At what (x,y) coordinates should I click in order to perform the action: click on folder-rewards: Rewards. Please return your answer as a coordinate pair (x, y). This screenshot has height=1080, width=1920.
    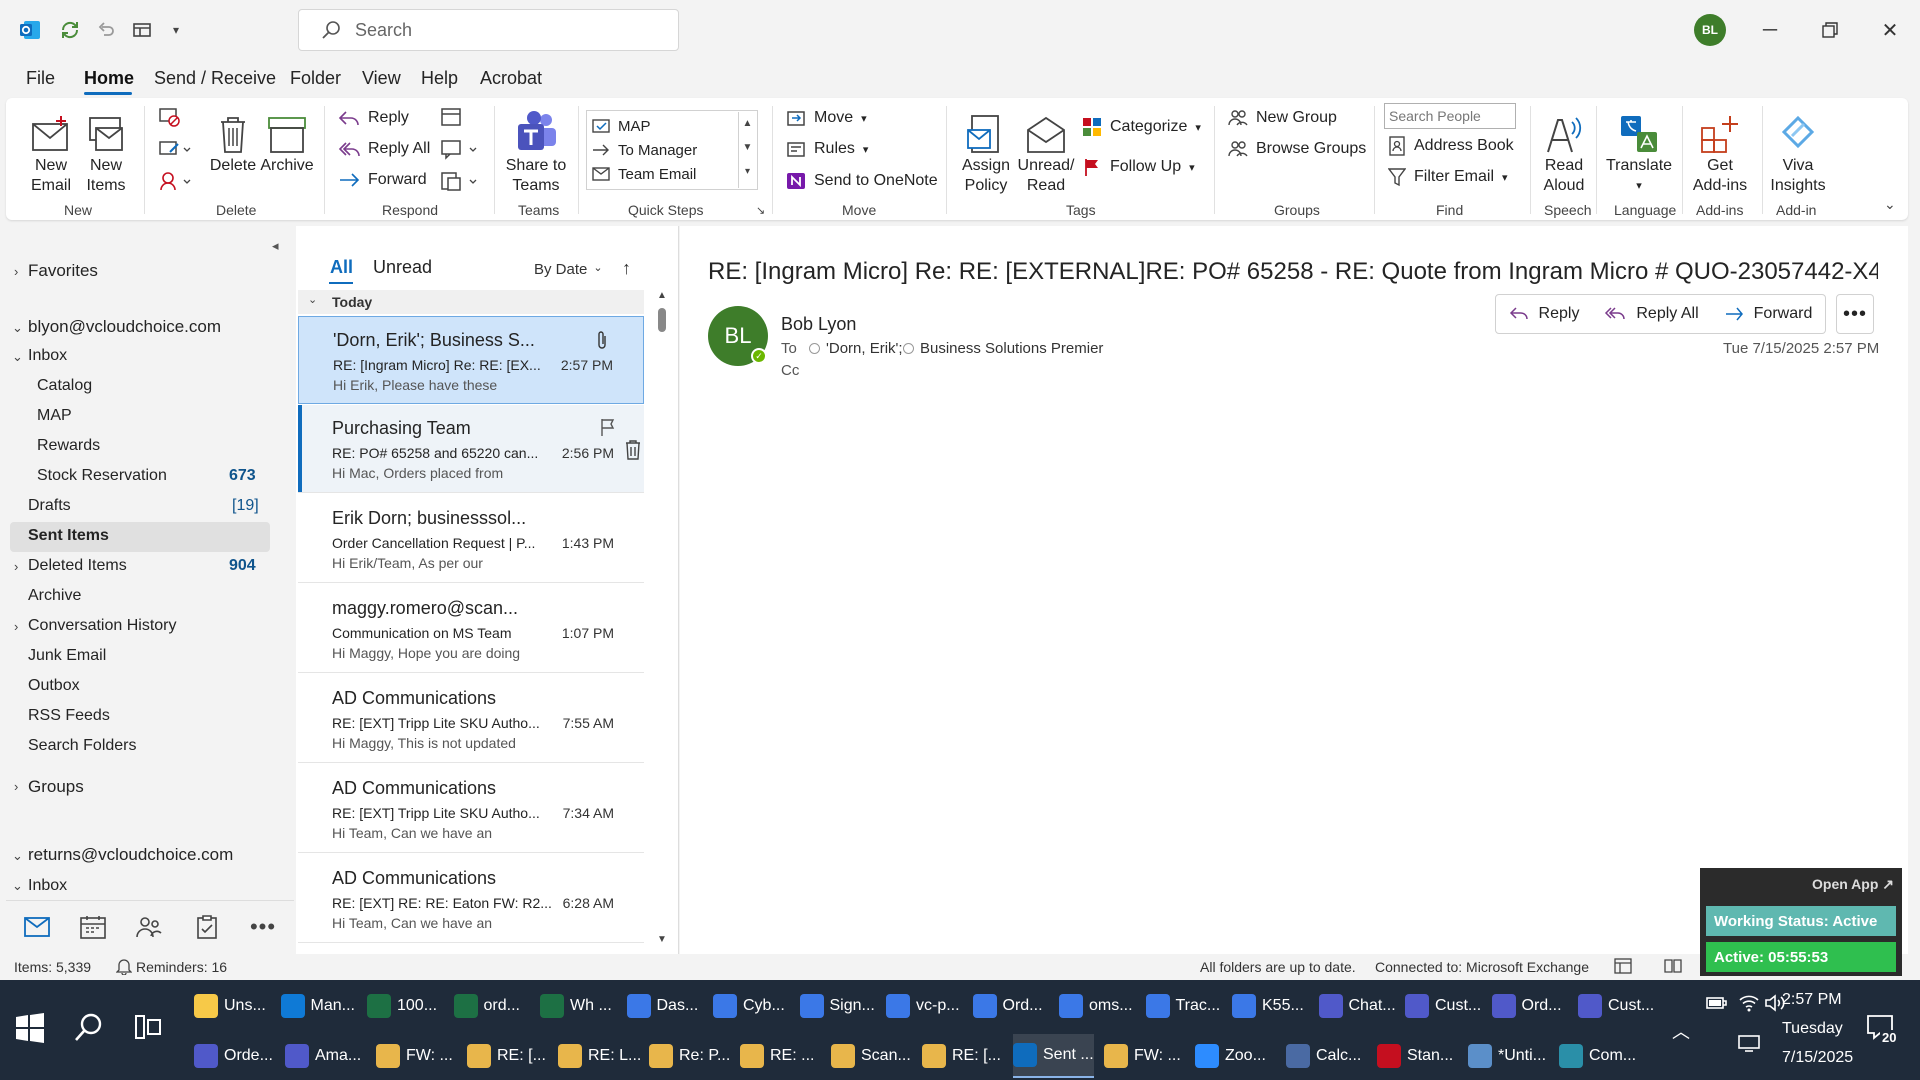
    Looking at the image, I should click on (68, 446).